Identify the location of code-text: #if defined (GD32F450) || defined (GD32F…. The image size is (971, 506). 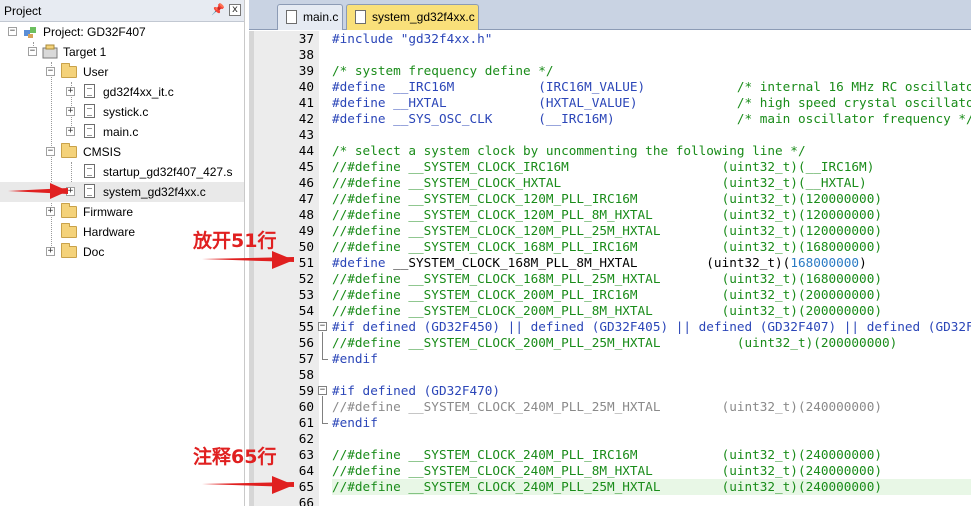
(651, 327).